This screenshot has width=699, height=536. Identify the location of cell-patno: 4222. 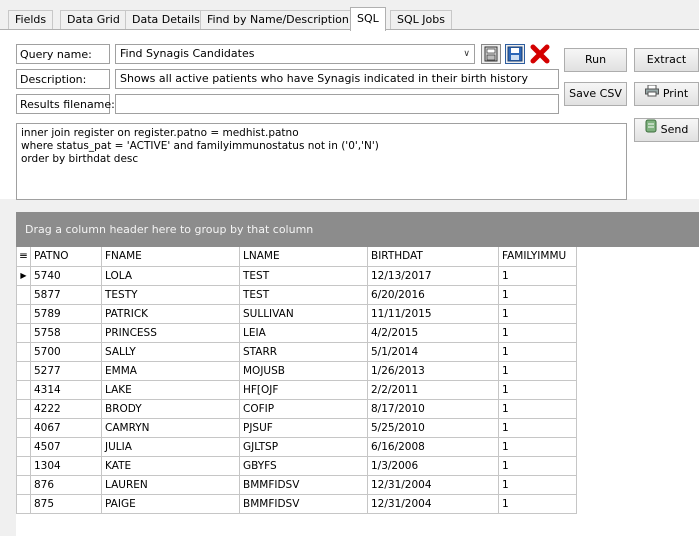
(66, 408).